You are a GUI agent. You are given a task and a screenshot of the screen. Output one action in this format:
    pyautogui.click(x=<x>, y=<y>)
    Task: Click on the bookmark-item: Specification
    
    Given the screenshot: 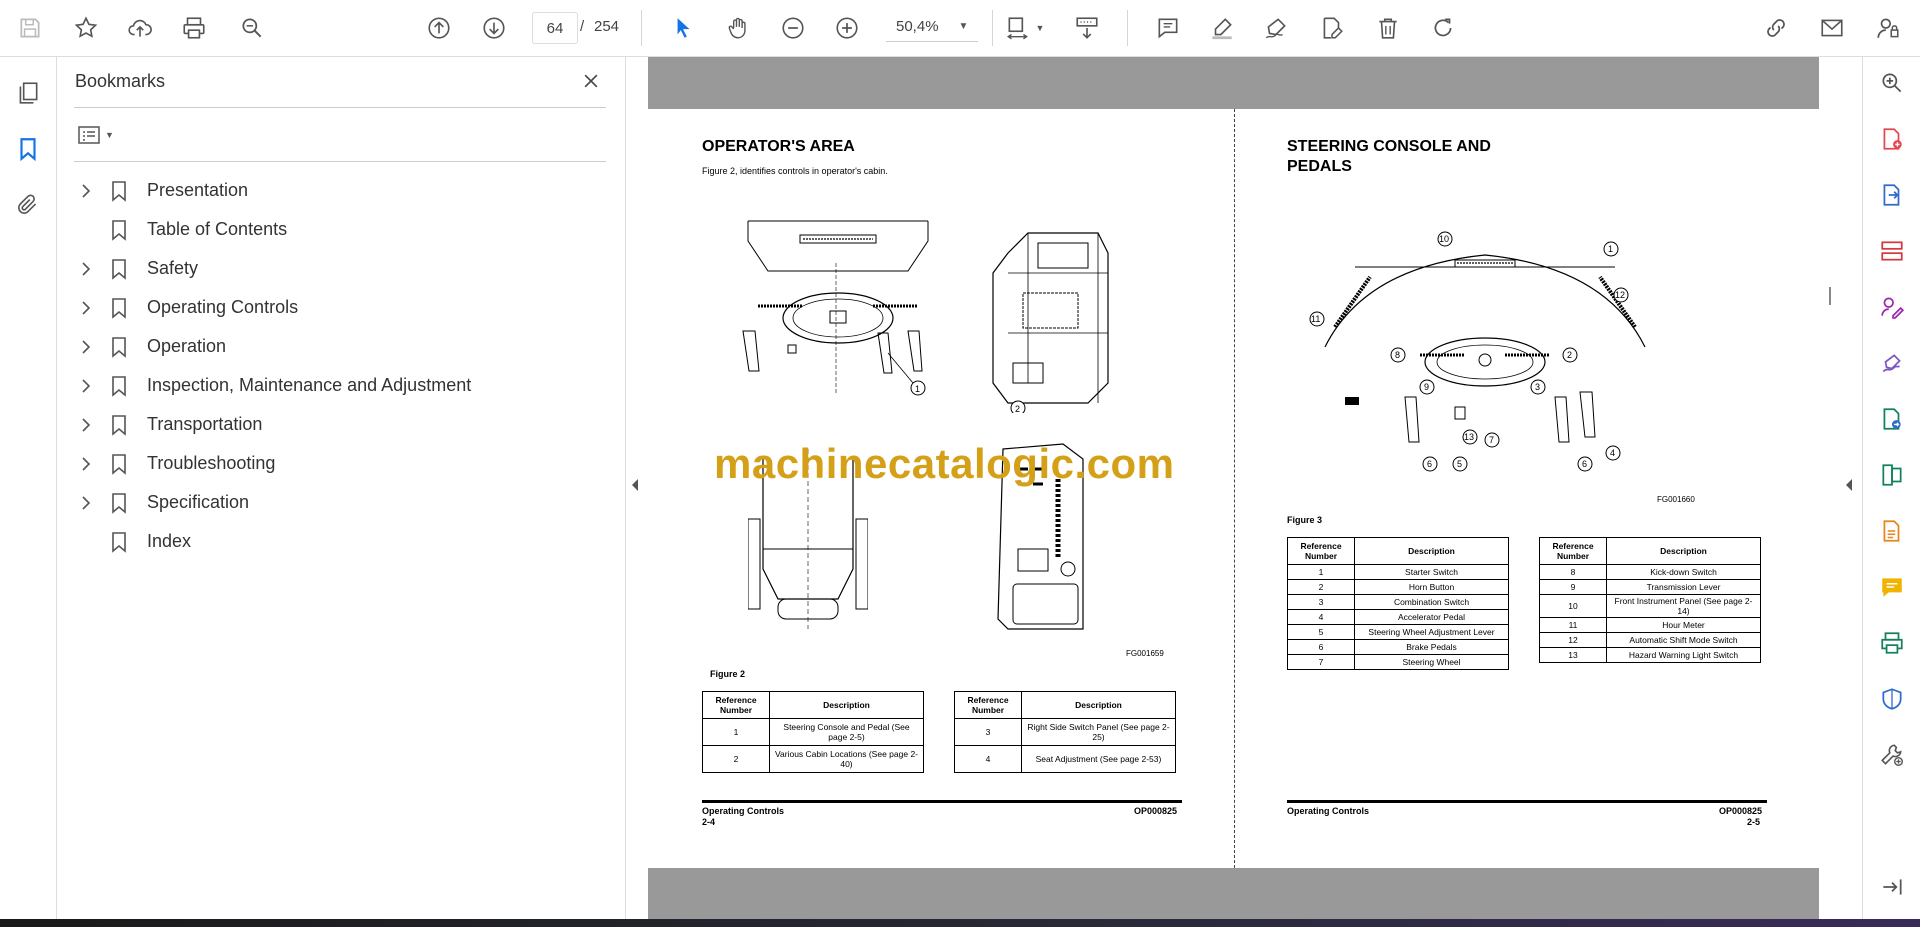 What is the action you would take?
    pyautogui.click(x=337, y=502)
    